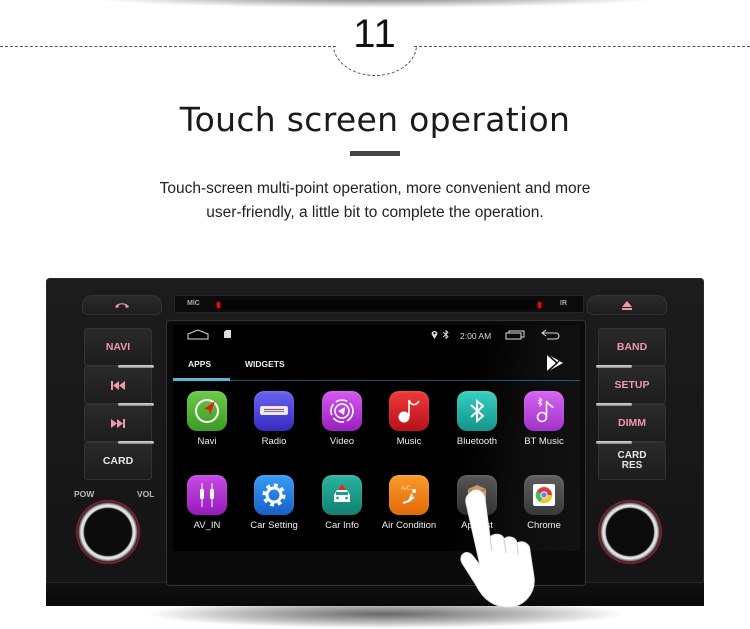 This screenshot has width=750, height=629. Describe the element at coordinates (342, 441) in the screenshot. I see `app-label: Video` at that location.